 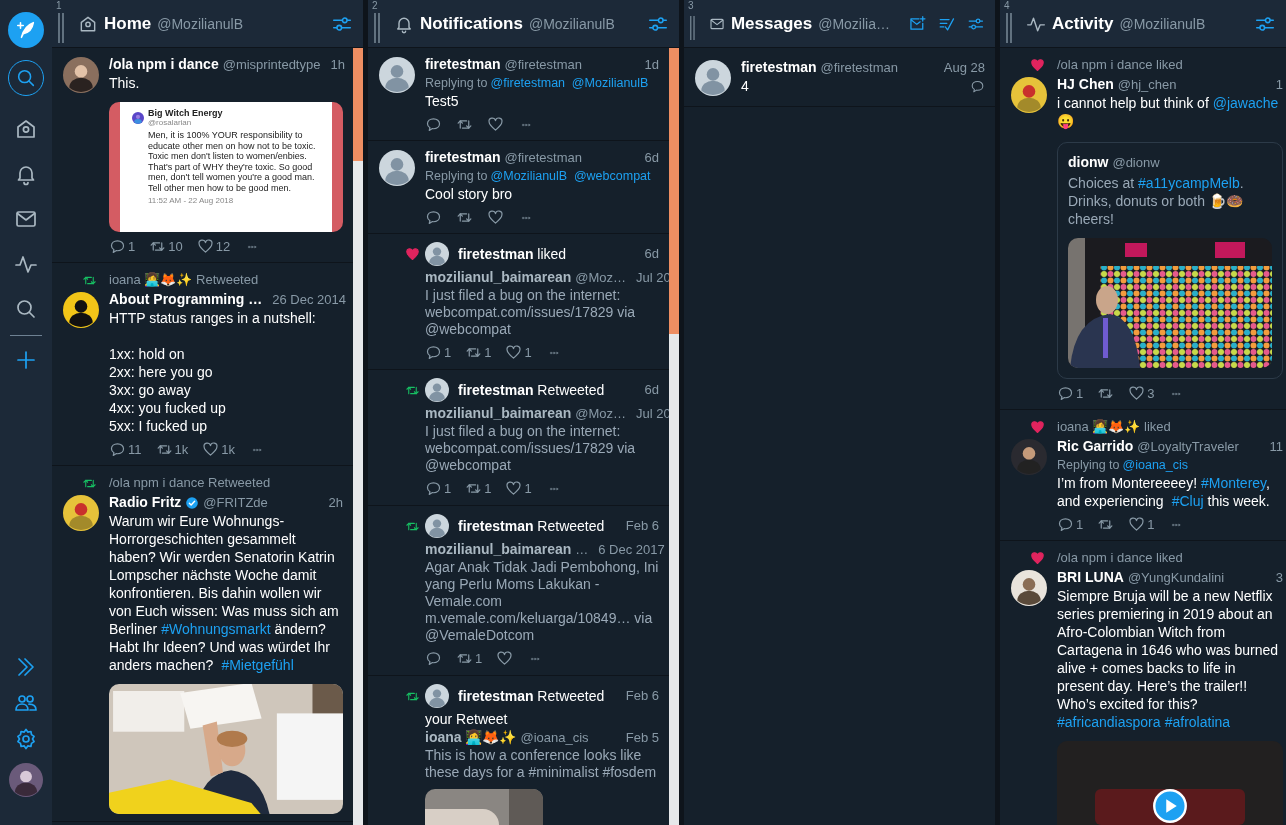 What do you see at coordinates (213, 372) in the screenshot?
I see `tweet-text: HTTP status ranges in a nutshell: 1xx: hold on 2xx: here you go 3xx: go away 4xx: you fucked up 5xx: I fucked up` at bounding box center [213, 372].